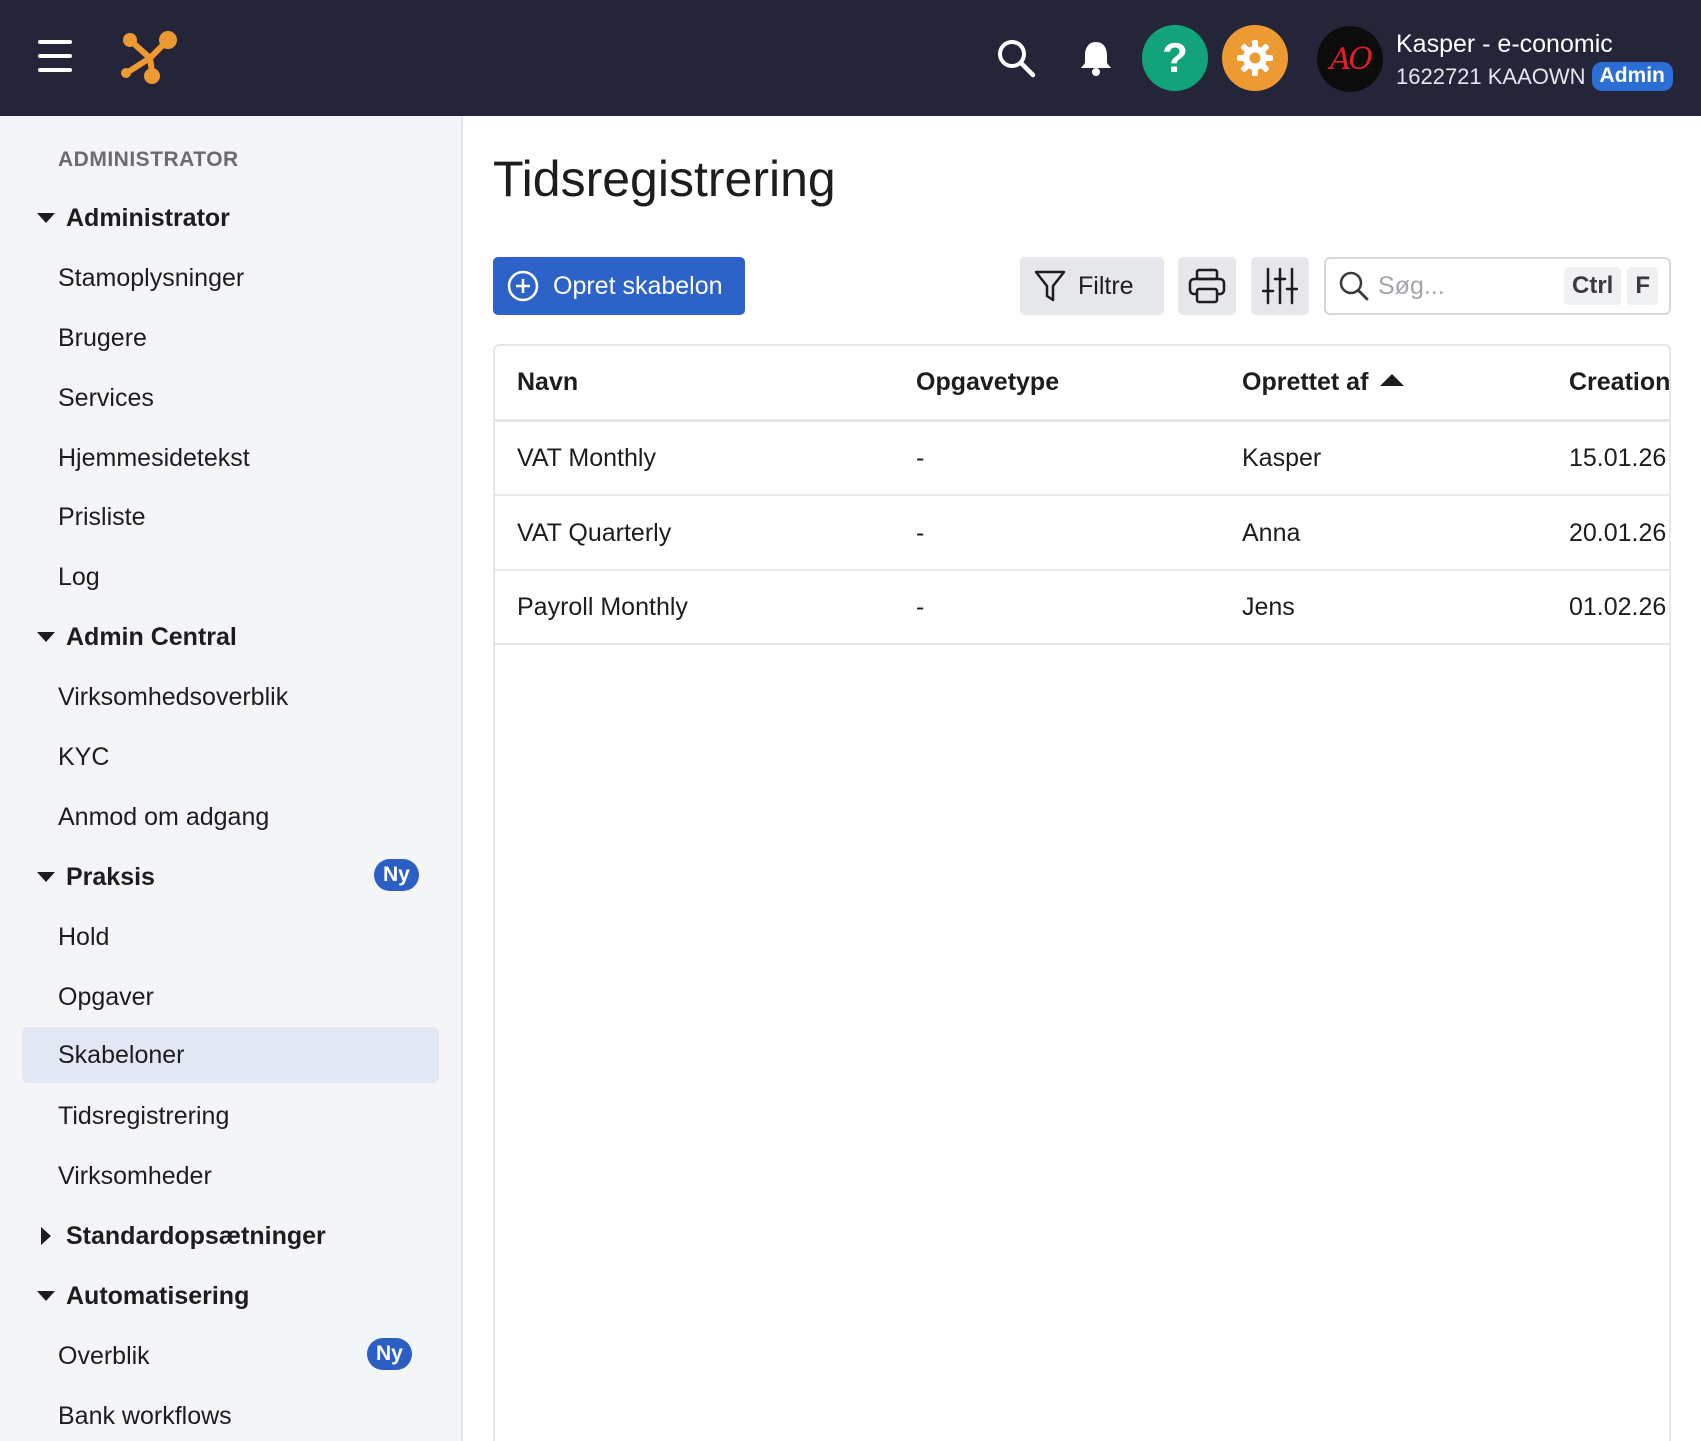 This screenshot has width=1701, height=1441. Describe the element at coordinates (230, 577) in the screenshot. I see `sidebar-item-log: Log` at that location.